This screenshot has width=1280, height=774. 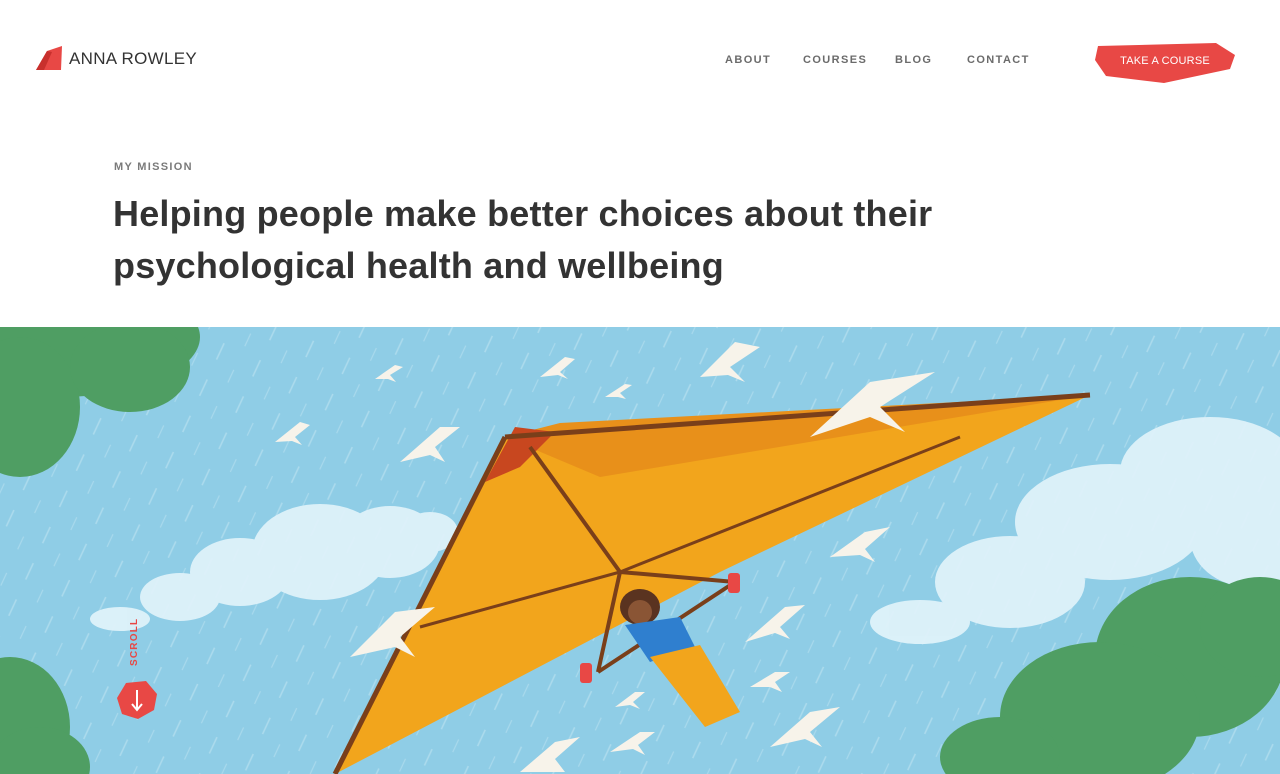 I want to click on cta-label: TAKE A COURSE, so click(x=1165, y=61).